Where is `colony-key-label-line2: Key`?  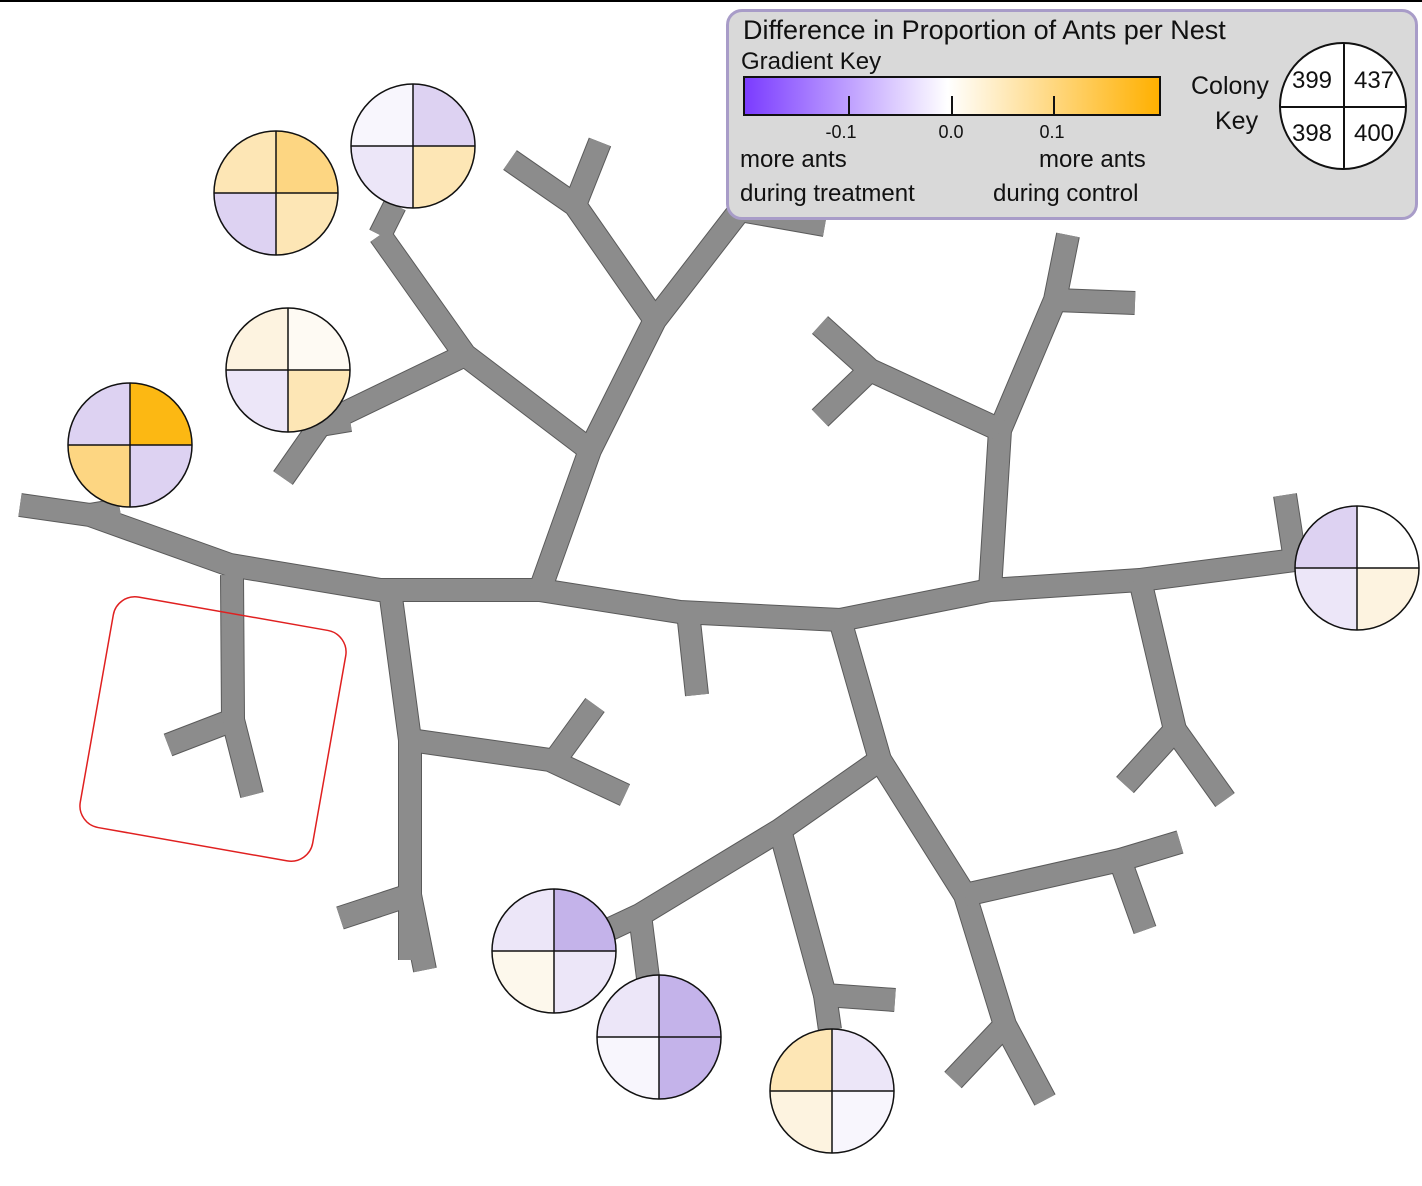 colony-key-label-line2: Key is located at coordinates (1237, 121).